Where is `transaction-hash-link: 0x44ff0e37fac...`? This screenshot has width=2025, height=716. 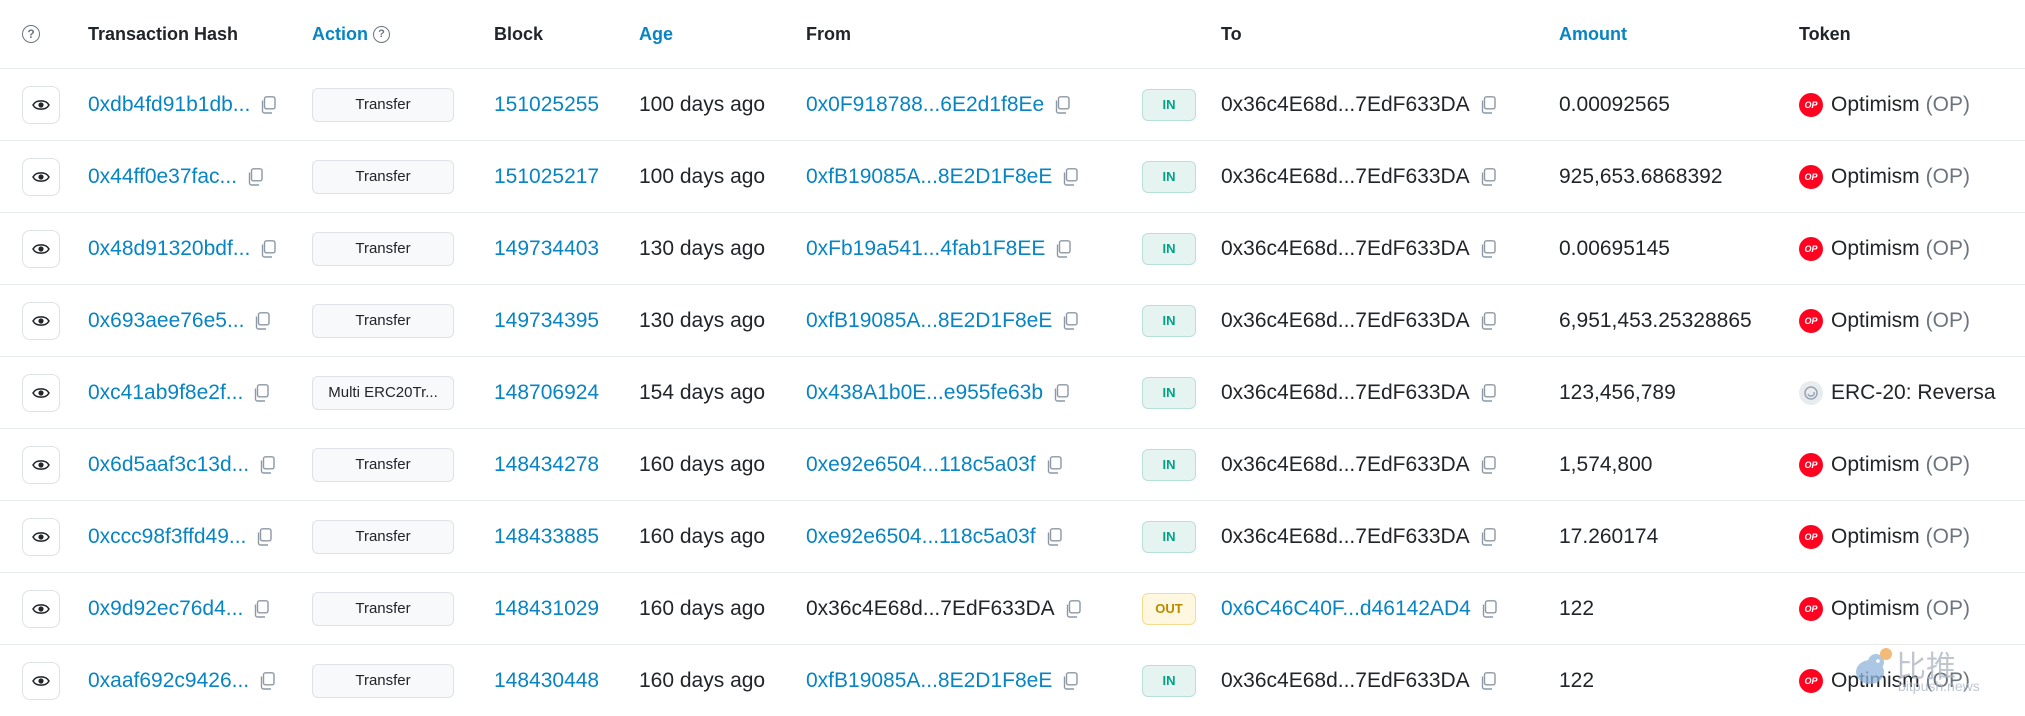
transaction-hash-link: 0x44ff0e37fac... is located at coordinates (162, 177).